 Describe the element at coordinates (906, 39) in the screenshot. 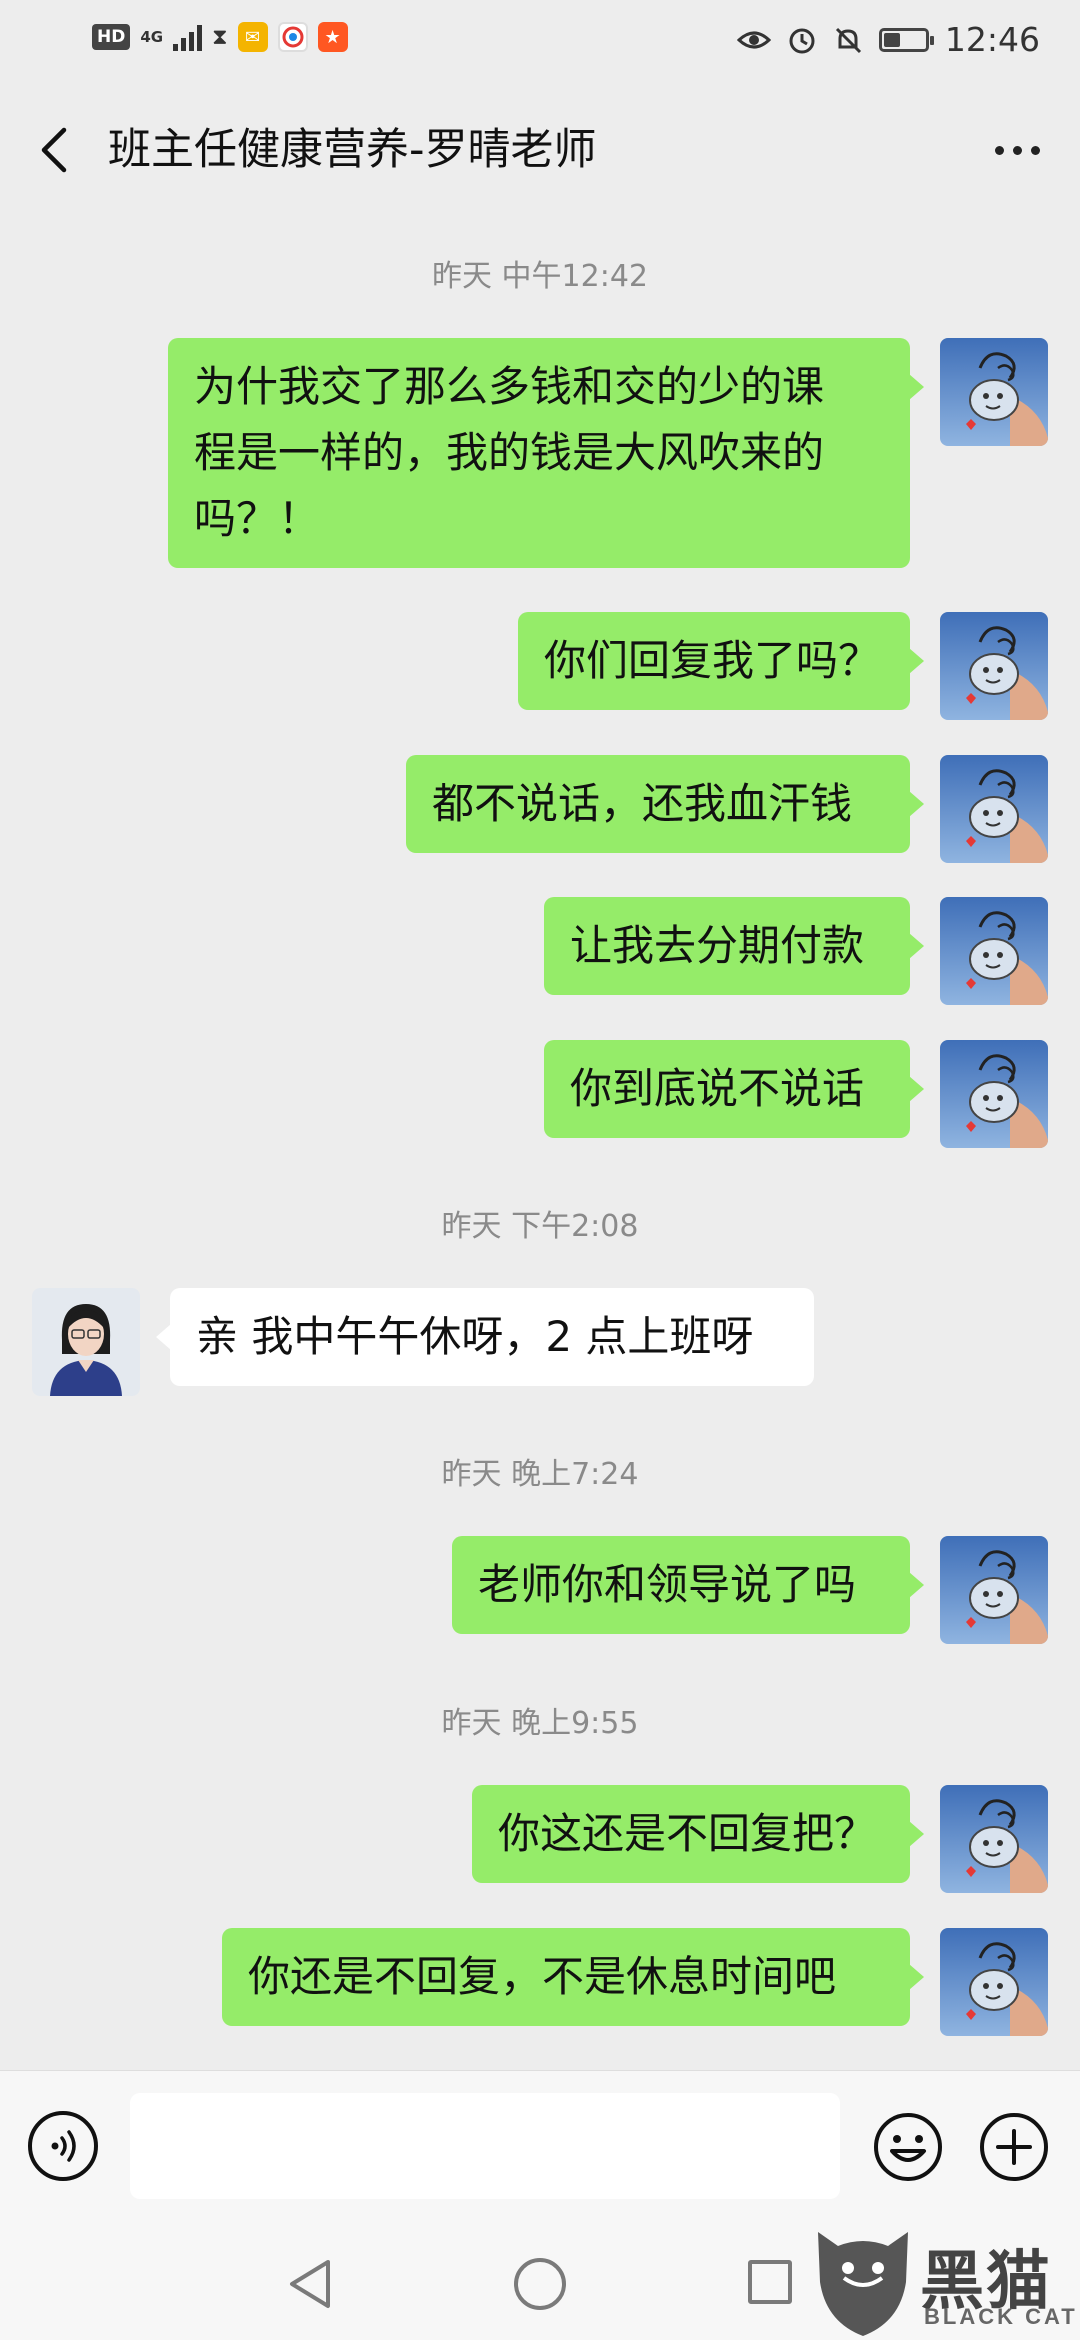

I see `battery-icon` at that location.